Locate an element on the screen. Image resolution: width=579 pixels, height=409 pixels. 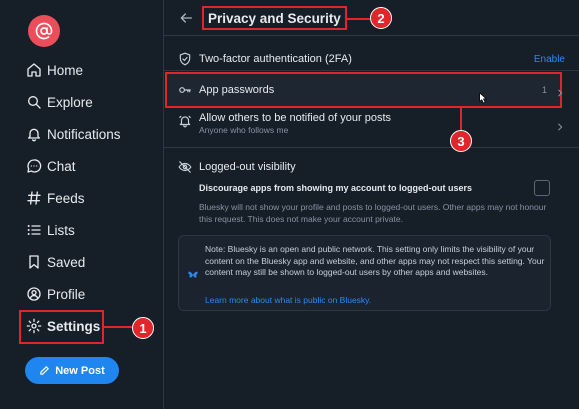
eye-slash-icon is located at coordinates (185, 167).